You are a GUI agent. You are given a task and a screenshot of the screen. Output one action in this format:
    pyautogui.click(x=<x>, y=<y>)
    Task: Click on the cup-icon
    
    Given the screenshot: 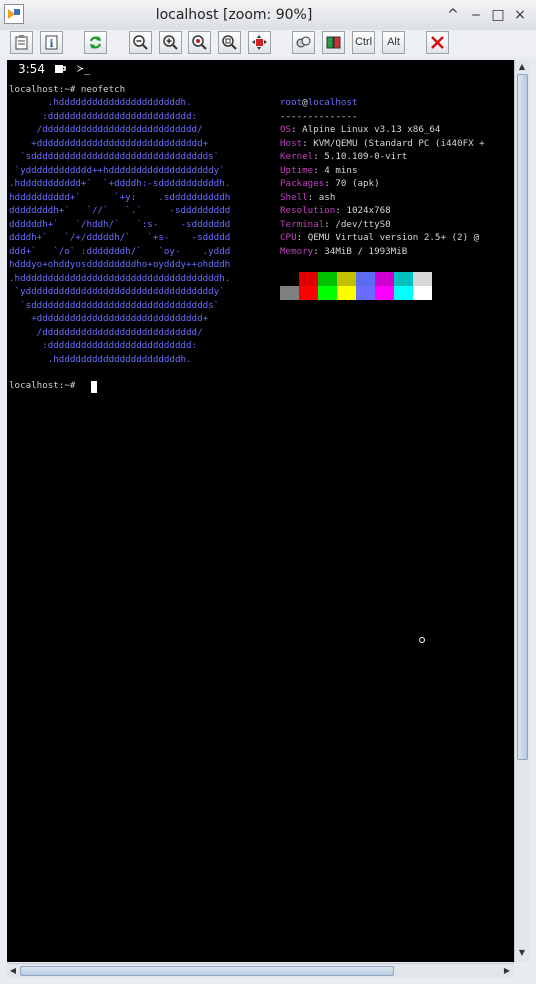 What is the action you would take?
    pyautogui.click(x=60, y=70)
    